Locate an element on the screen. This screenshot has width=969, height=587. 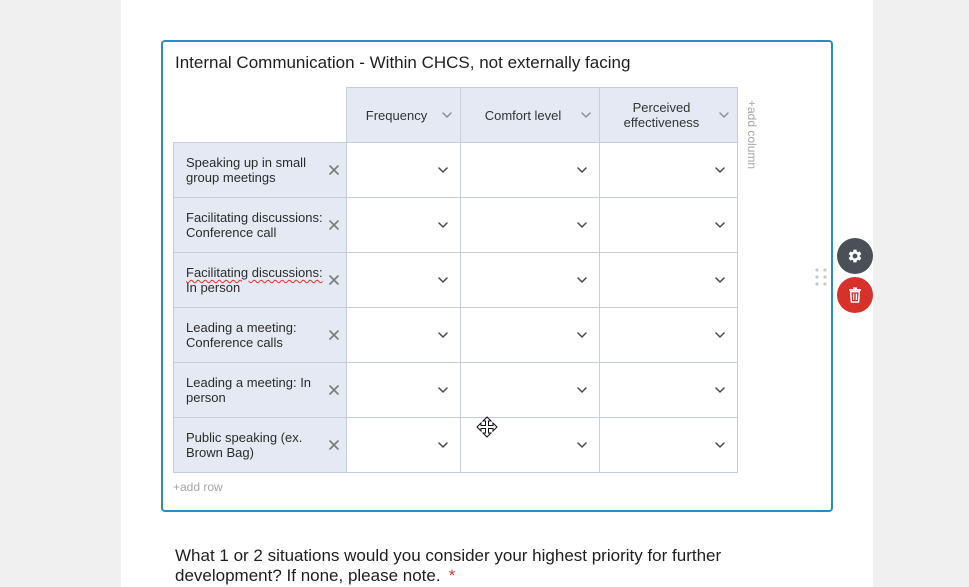
settings-button is located at coordinates (855, 256).